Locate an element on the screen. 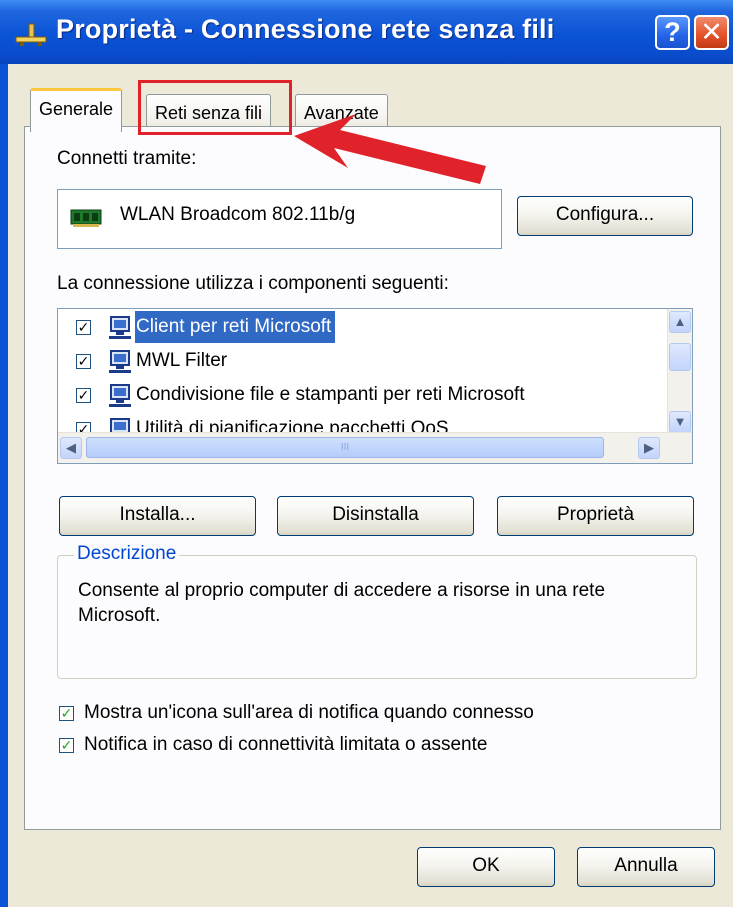 This screenshot has width=733, height=907. component-label: MWL Filter is located at coordinates (182, 360).